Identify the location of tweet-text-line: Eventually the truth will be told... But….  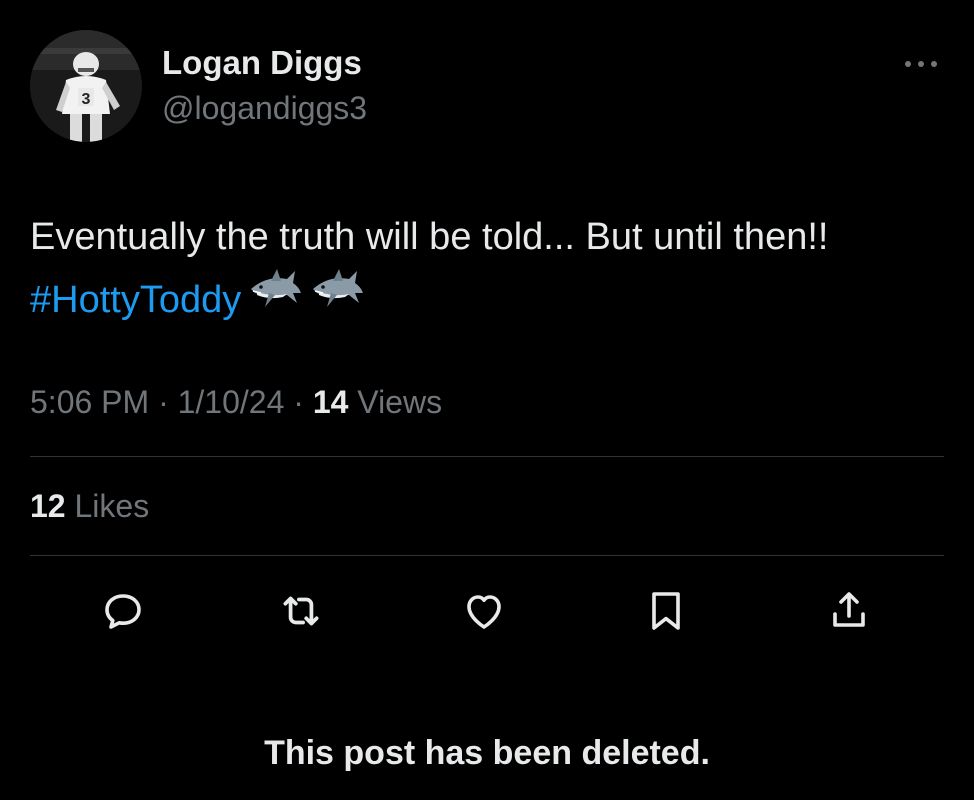
(429, 237).